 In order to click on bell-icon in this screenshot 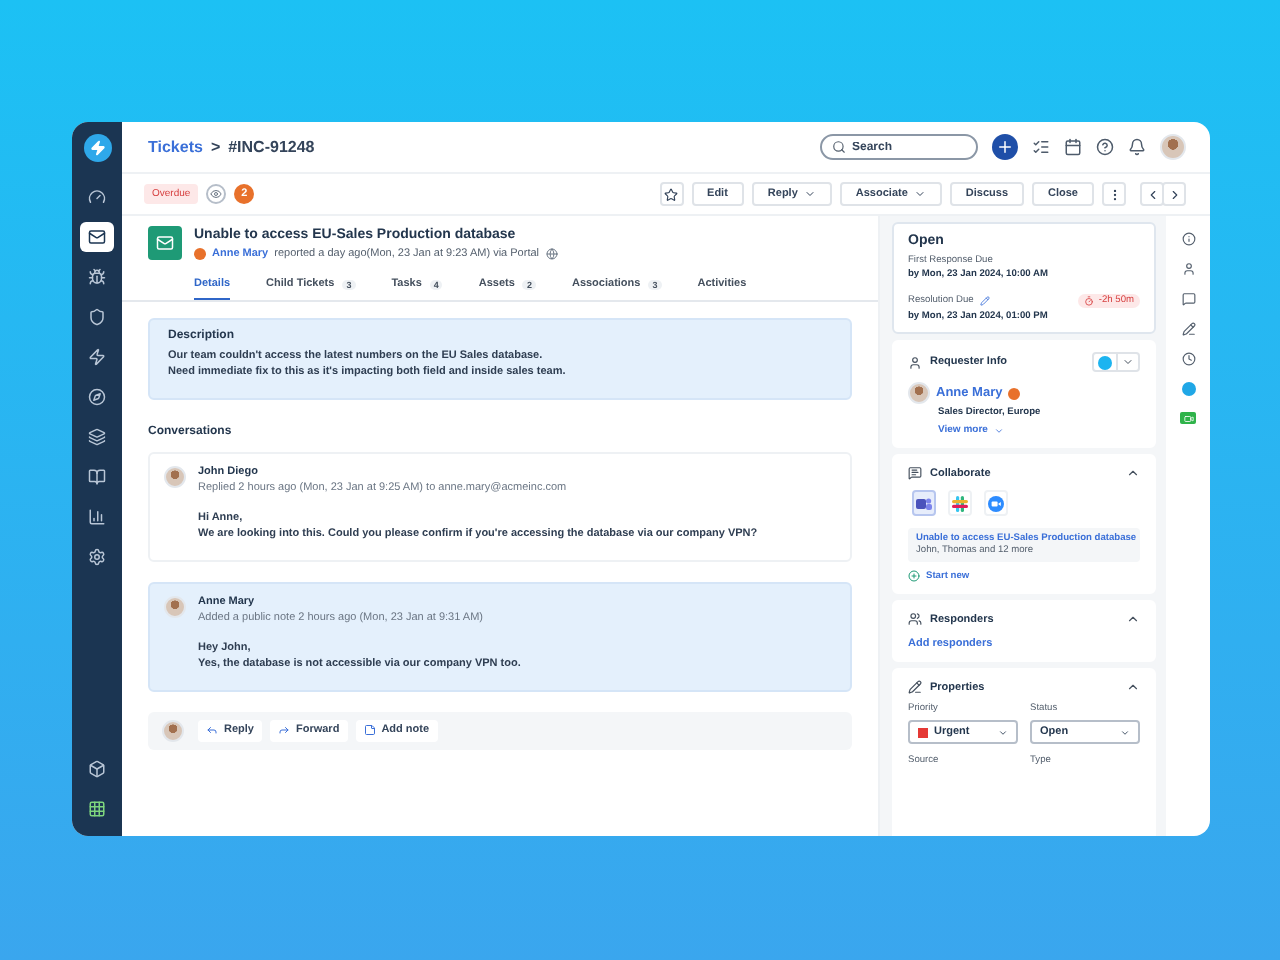, I will do `click(1137, 147)`.